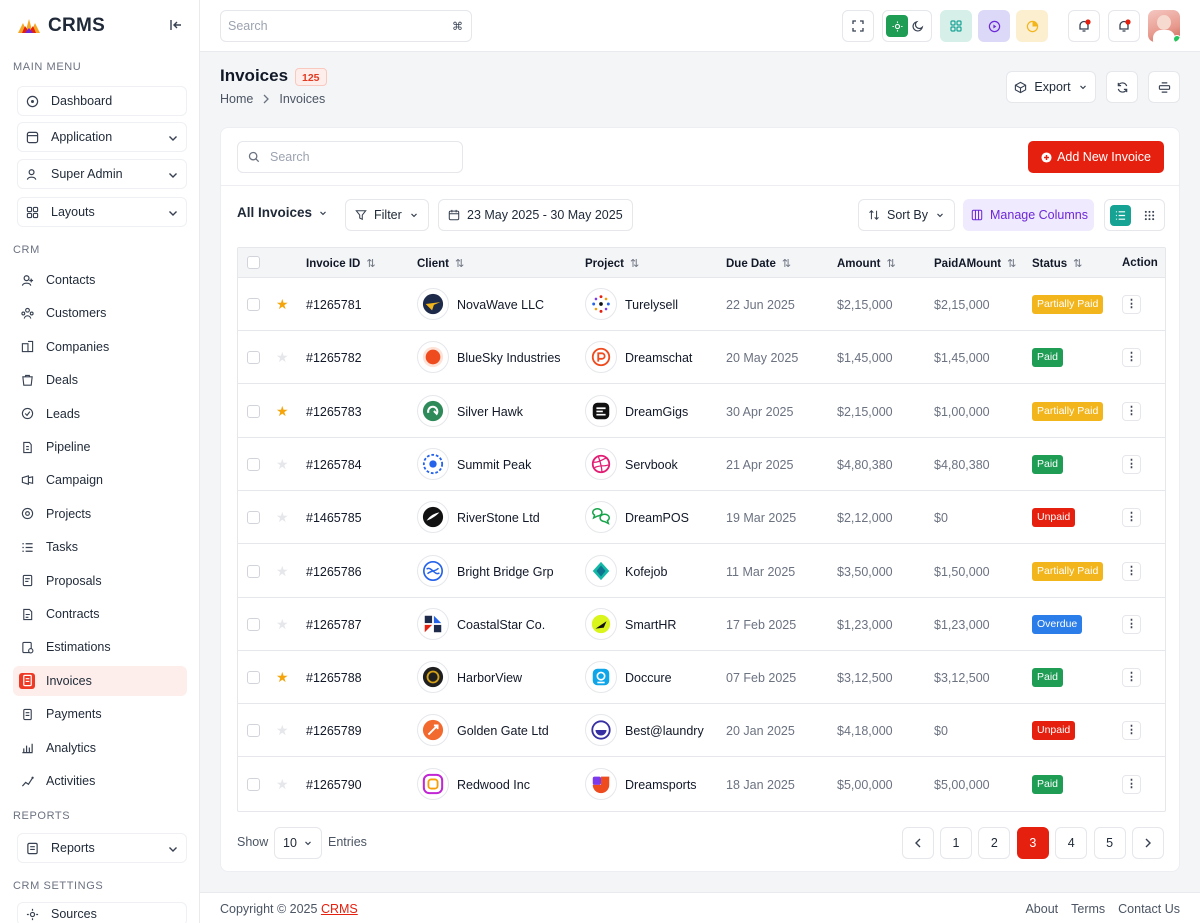  Describe the element at coordinates (1084, 26) in the screenshot. I see `notifications-button` at that location.